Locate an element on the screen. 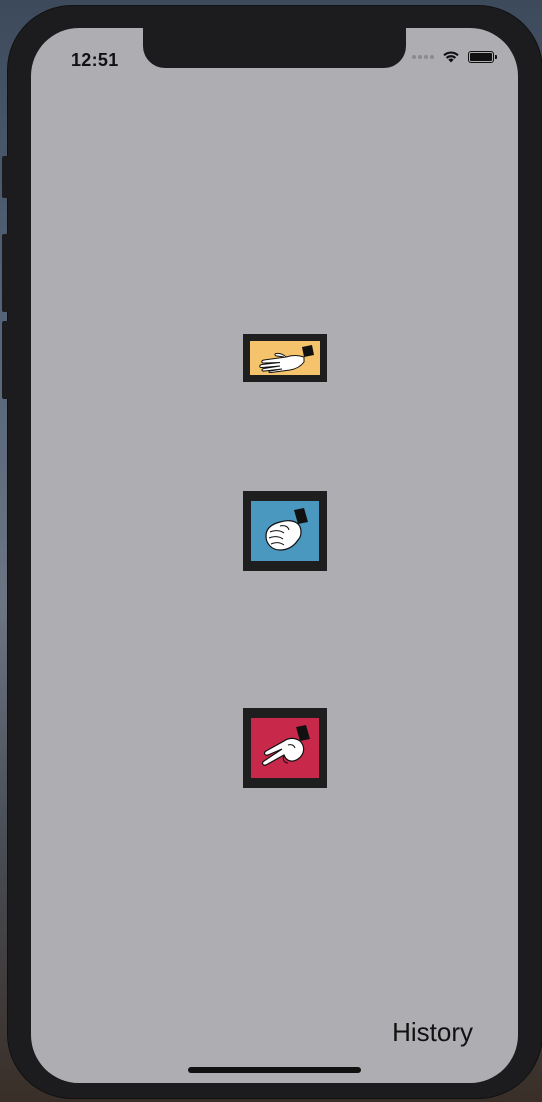 The width and height of the screenshot is (542, 1102). rock-card is located at coordinates (285, 531).